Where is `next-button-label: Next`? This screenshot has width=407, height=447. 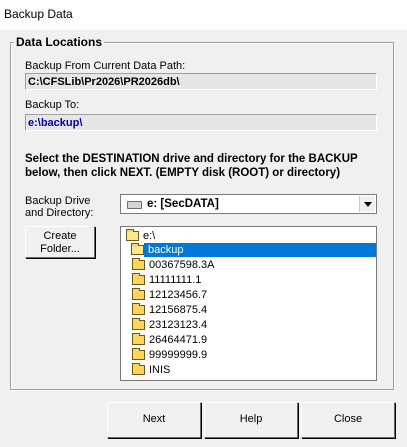
next-button-label: Next is located at coordinates (154, 419).